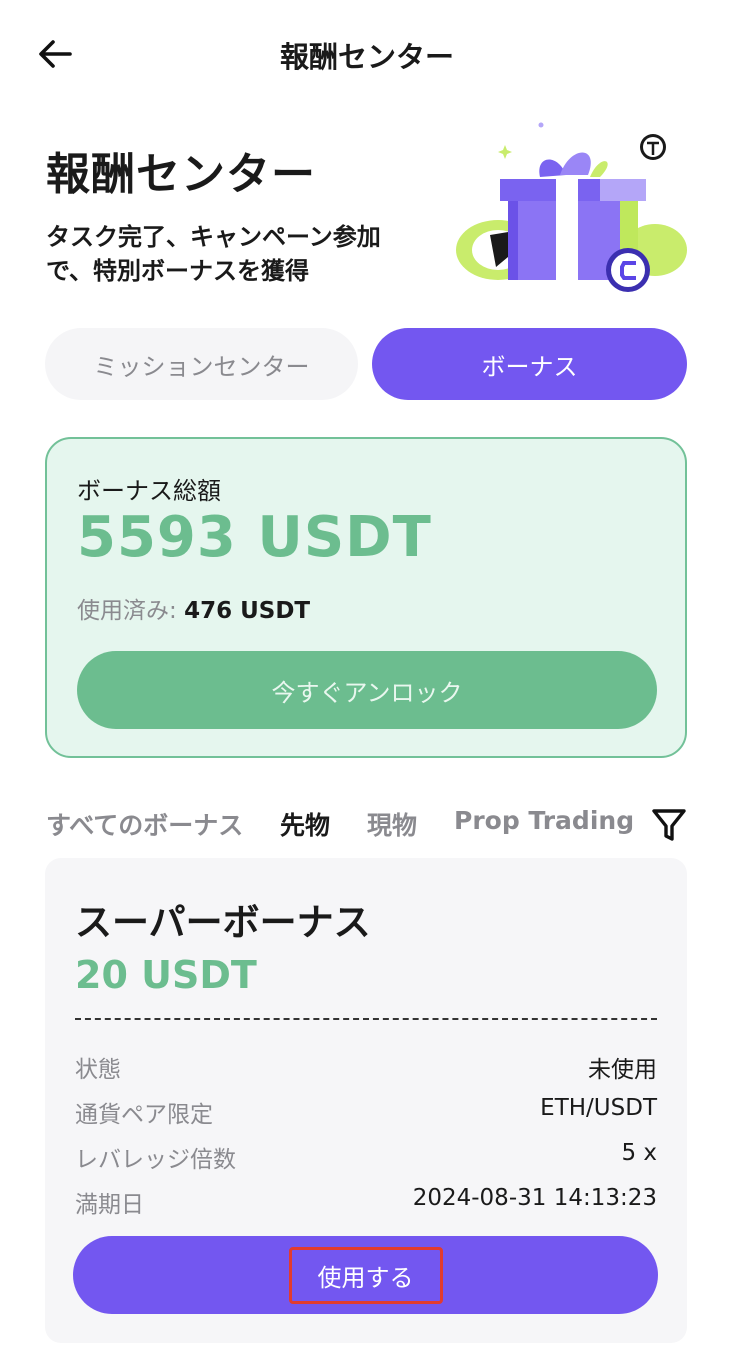 This screenshot has height=1362, width=734. What do you see at coordinates (366, 1156) in the screenshot?
I see `detail-row-leverage: レバレッジ倍数 5 x` at bounding box center [366, 1156].